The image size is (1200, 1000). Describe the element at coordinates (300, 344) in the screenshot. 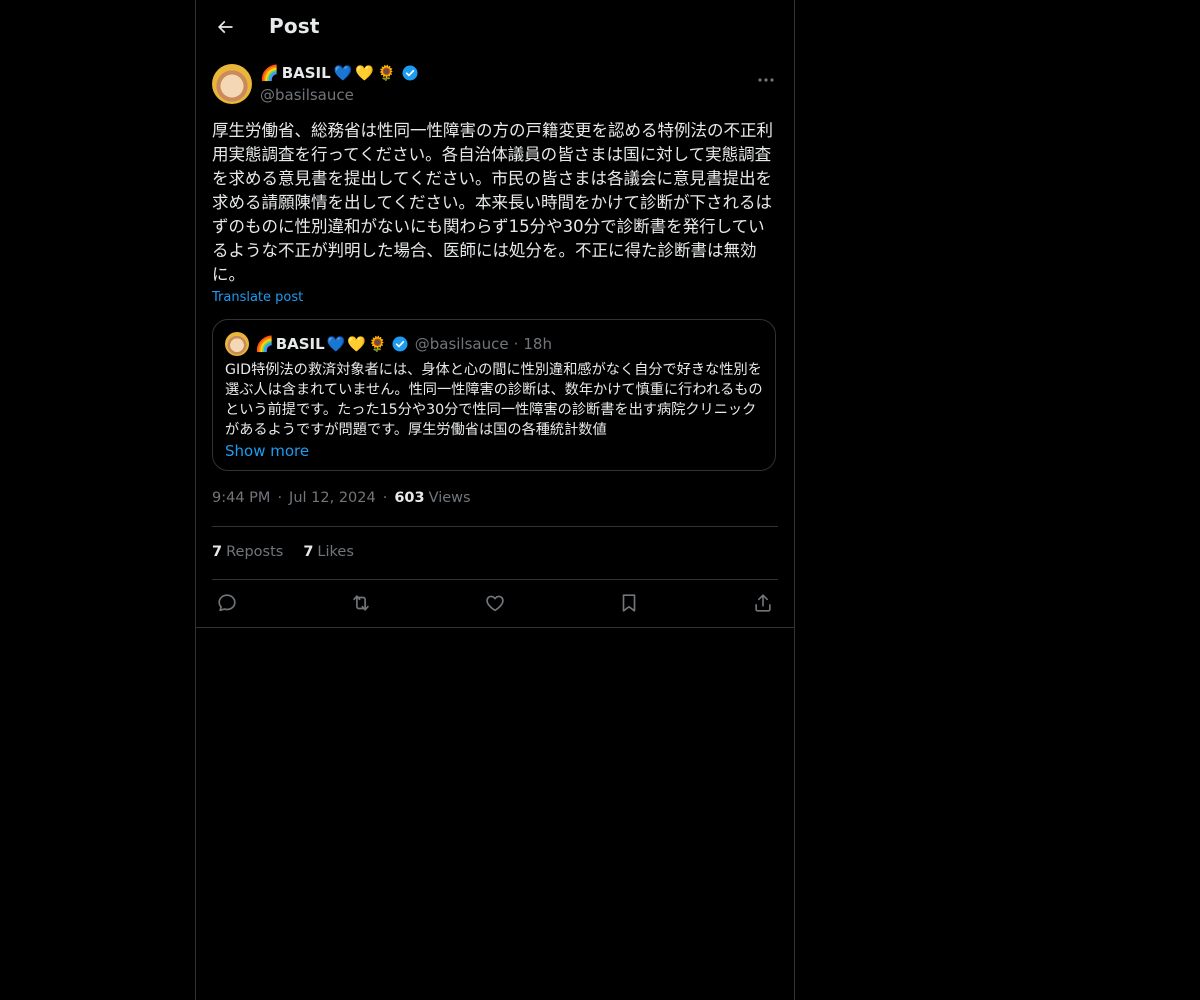

I see `quoted-display-name-text: BASIL` at that location.